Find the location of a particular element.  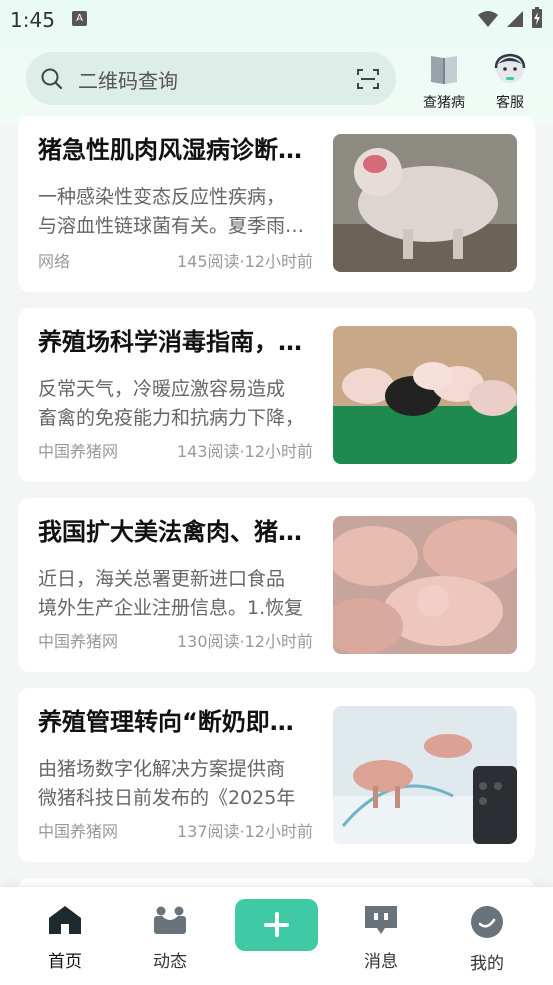

add-post-button is located at coordinates (276, 925).